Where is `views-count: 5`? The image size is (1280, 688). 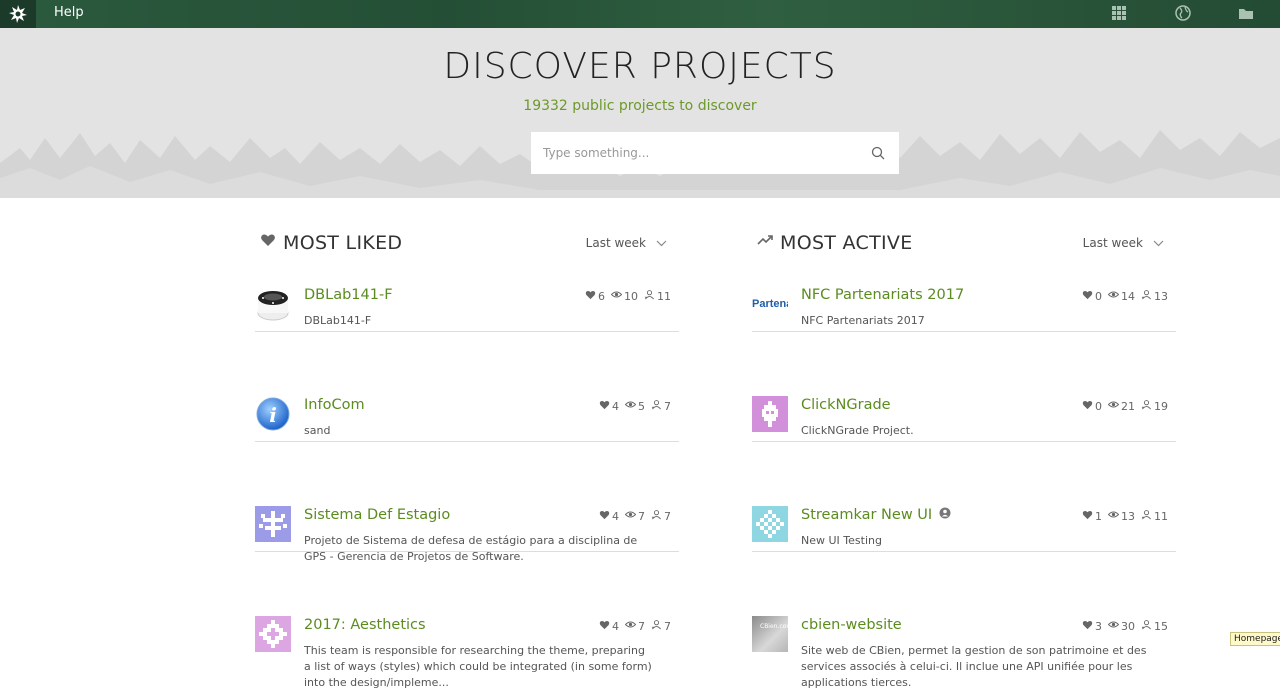
views-count: 5 is located at coordinates (641, 406).